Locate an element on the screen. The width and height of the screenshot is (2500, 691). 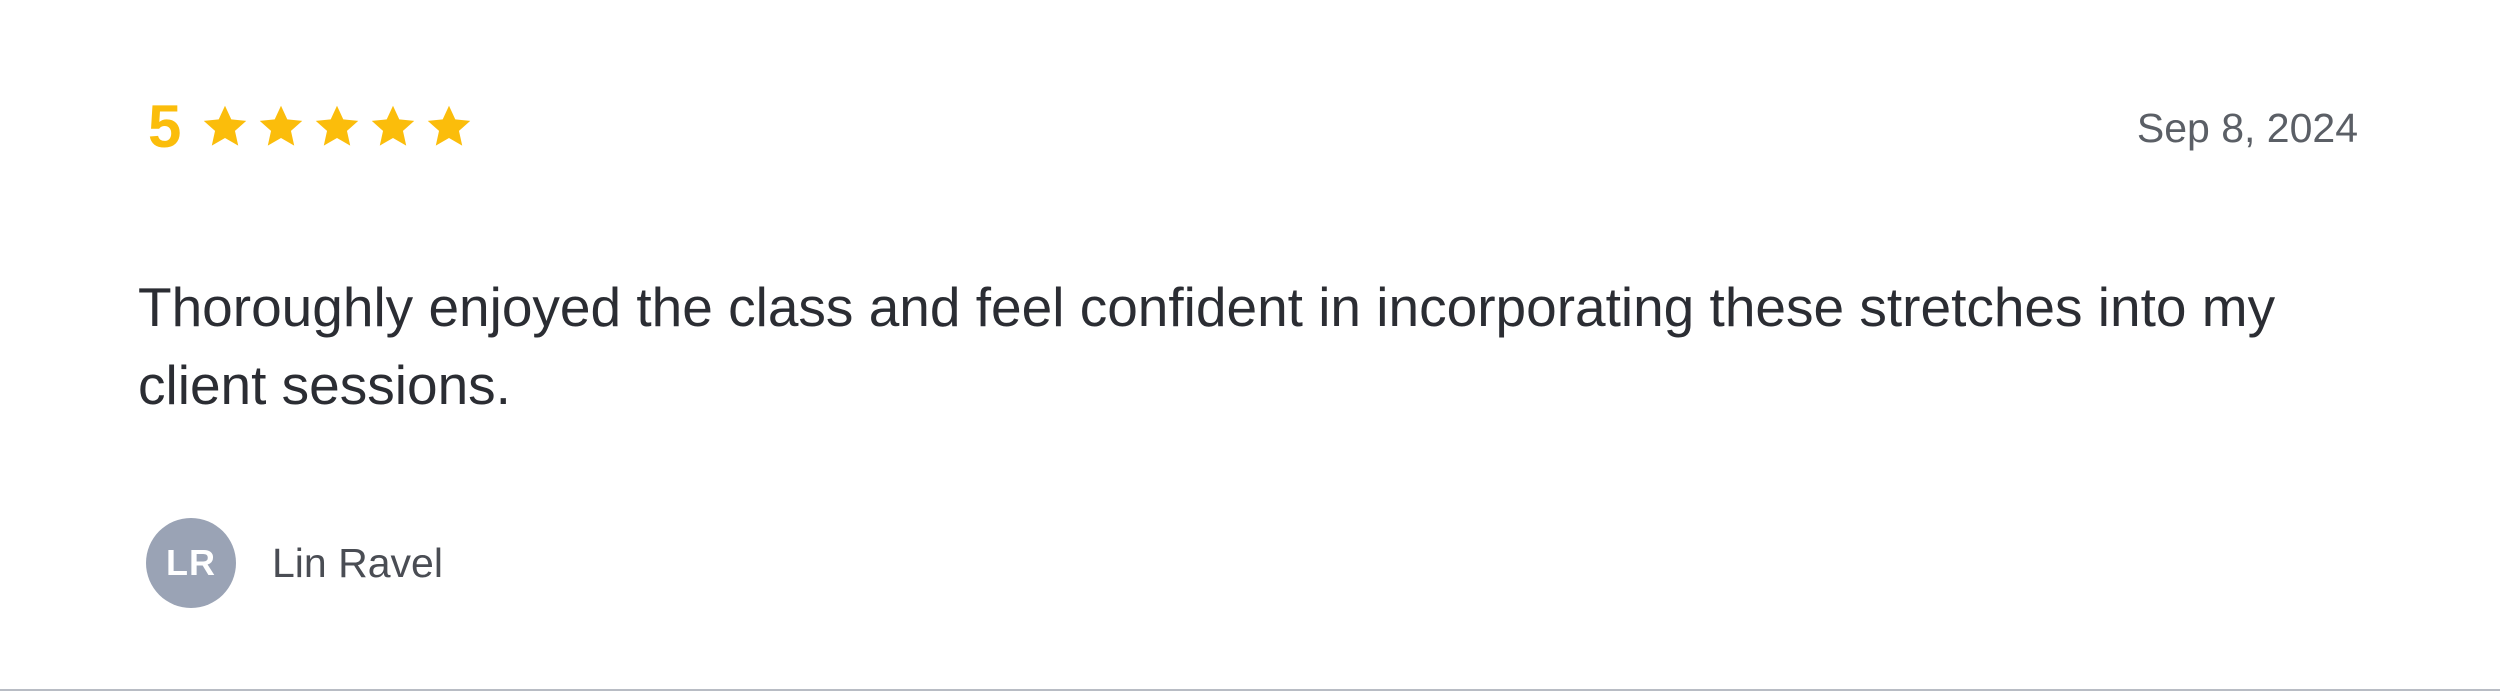
author-name: Lin Ravel is located at coordinates (357, 562).